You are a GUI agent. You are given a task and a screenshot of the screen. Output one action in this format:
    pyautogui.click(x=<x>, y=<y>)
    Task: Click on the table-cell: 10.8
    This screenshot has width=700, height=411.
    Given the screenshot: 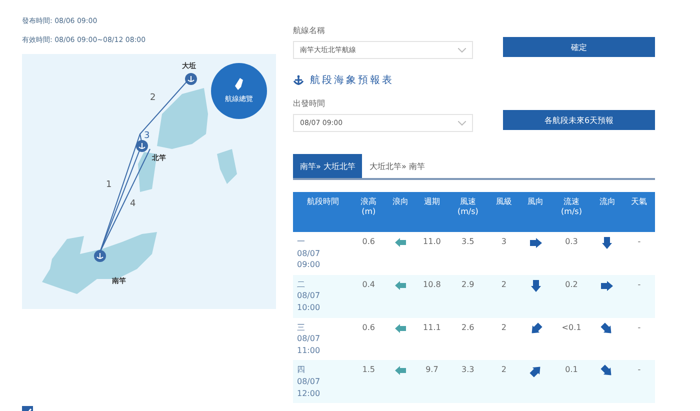 What is the action you would take?
    pyautogui.click(x=432, y=296)
    